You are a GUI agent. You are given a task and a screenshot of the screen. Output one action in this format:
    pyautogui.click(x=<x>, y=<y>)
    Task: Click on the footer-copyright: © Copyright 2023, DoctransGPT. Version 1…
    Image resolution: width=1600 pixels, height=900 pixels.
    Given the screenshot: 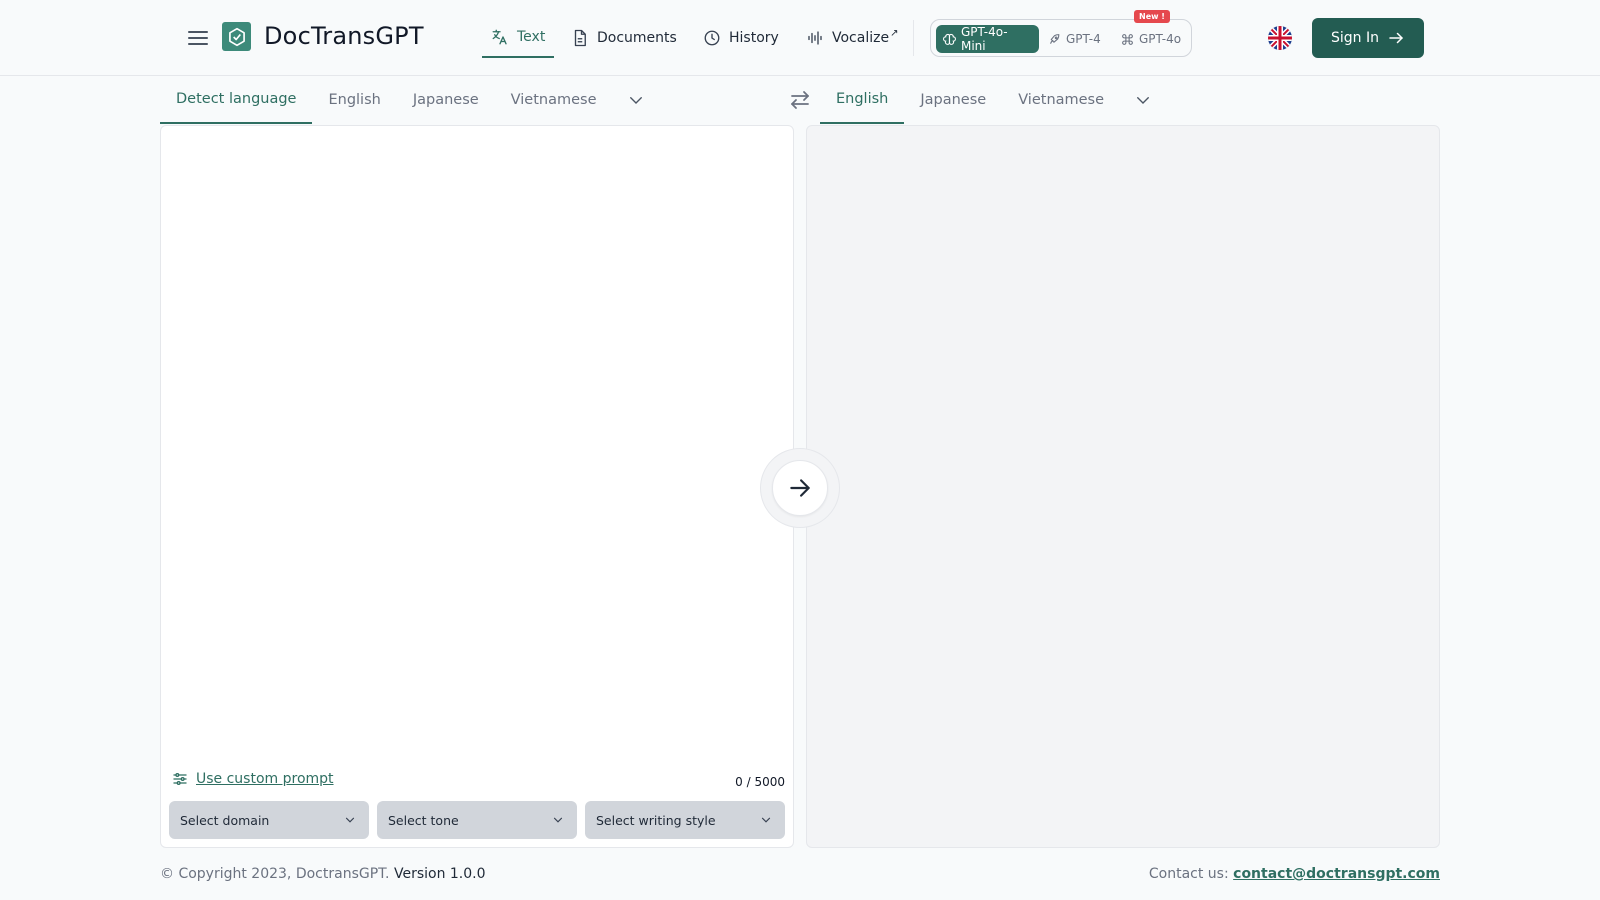 What is the action you would take?
    pyautogui.click(x=323, y=874)
    